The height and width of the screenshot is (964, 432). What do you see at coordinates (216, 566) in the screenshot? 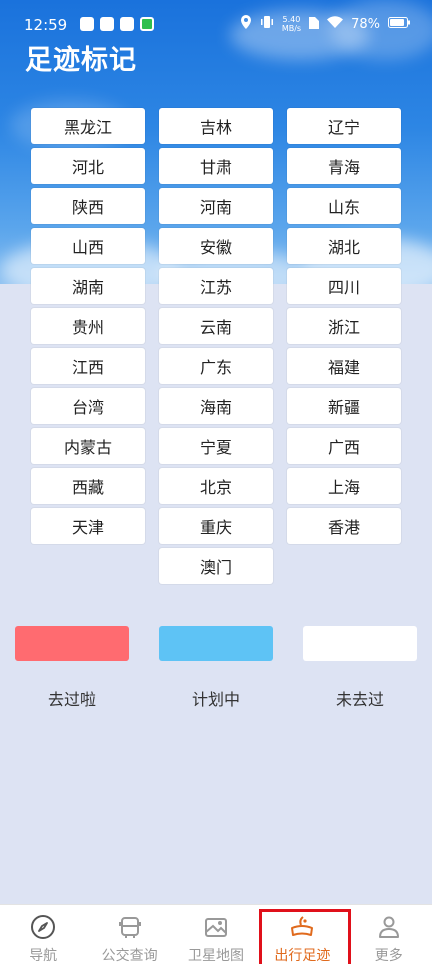
I see `province-button: 澳门` at bounding box center [216, 566].